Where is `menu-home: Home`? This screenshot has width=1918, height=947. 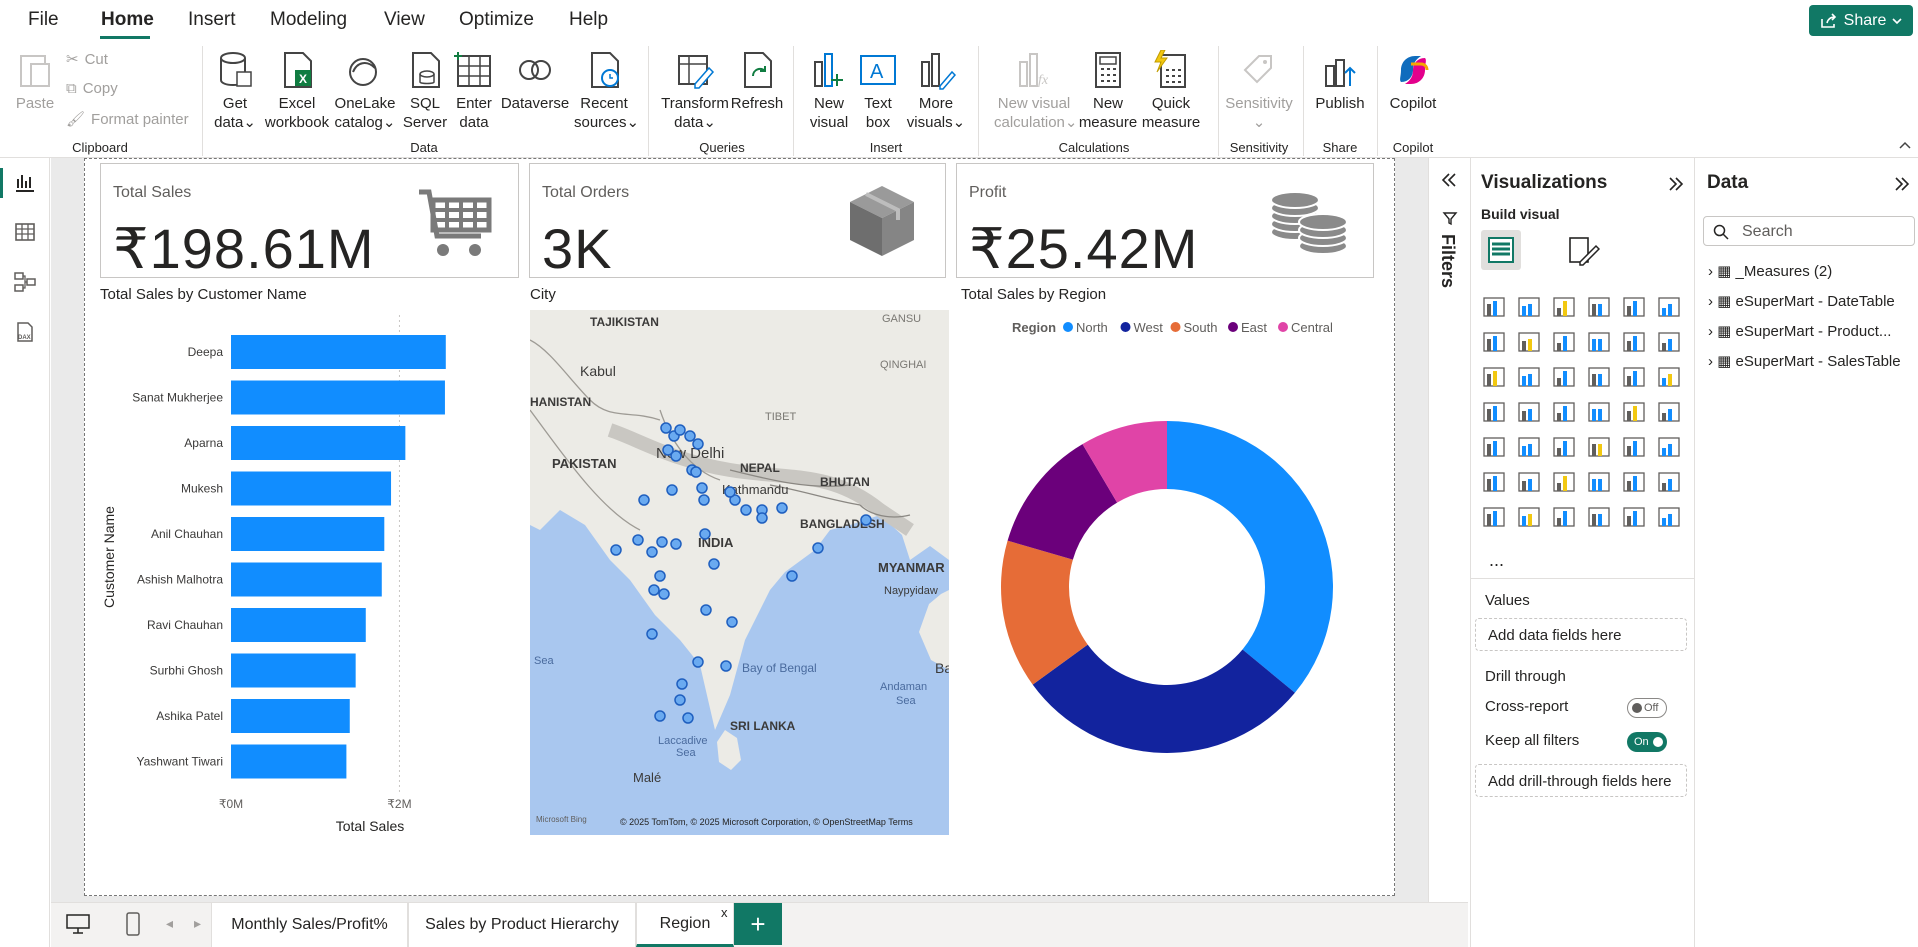
menu-home: Home is located at coordinates (127, 20).